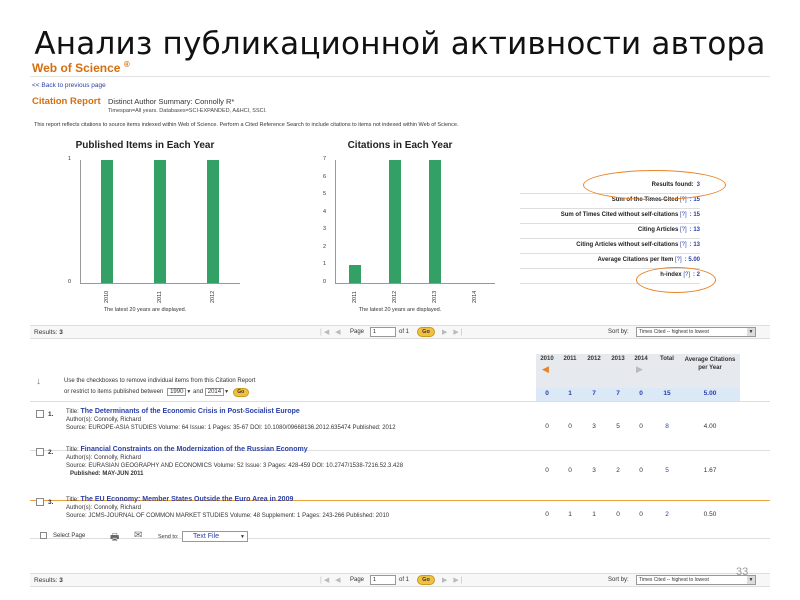 The image size is (800, 600). Describe the element at coordinates (618, 580) in the screenshot. I see `sort-label: Sort by:` at that location.